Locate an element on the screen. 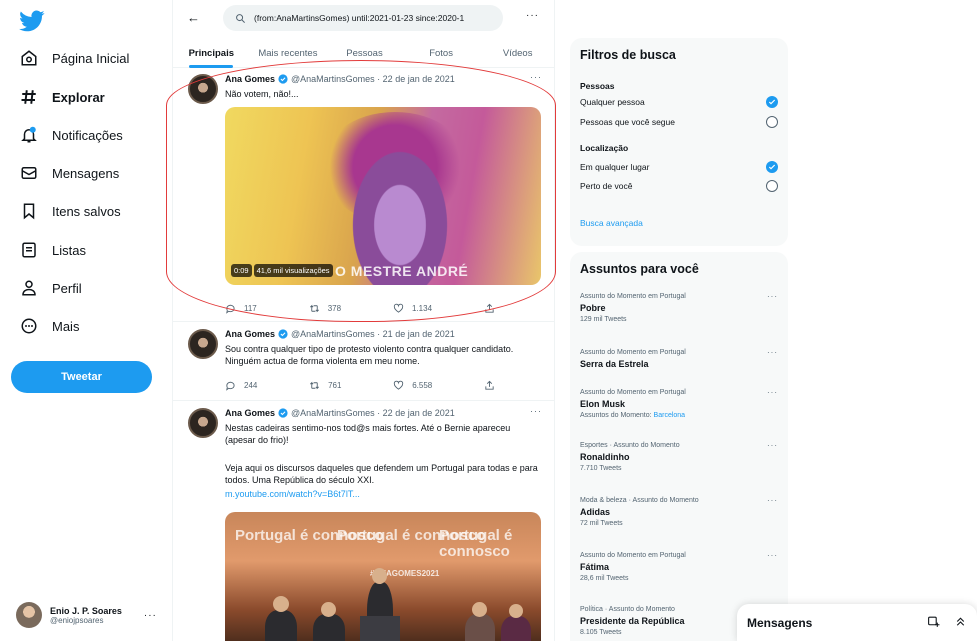 The width and height of the screenshot is (977, 641). filter-option-label: Perto de você is located at coordinates (606, 186).